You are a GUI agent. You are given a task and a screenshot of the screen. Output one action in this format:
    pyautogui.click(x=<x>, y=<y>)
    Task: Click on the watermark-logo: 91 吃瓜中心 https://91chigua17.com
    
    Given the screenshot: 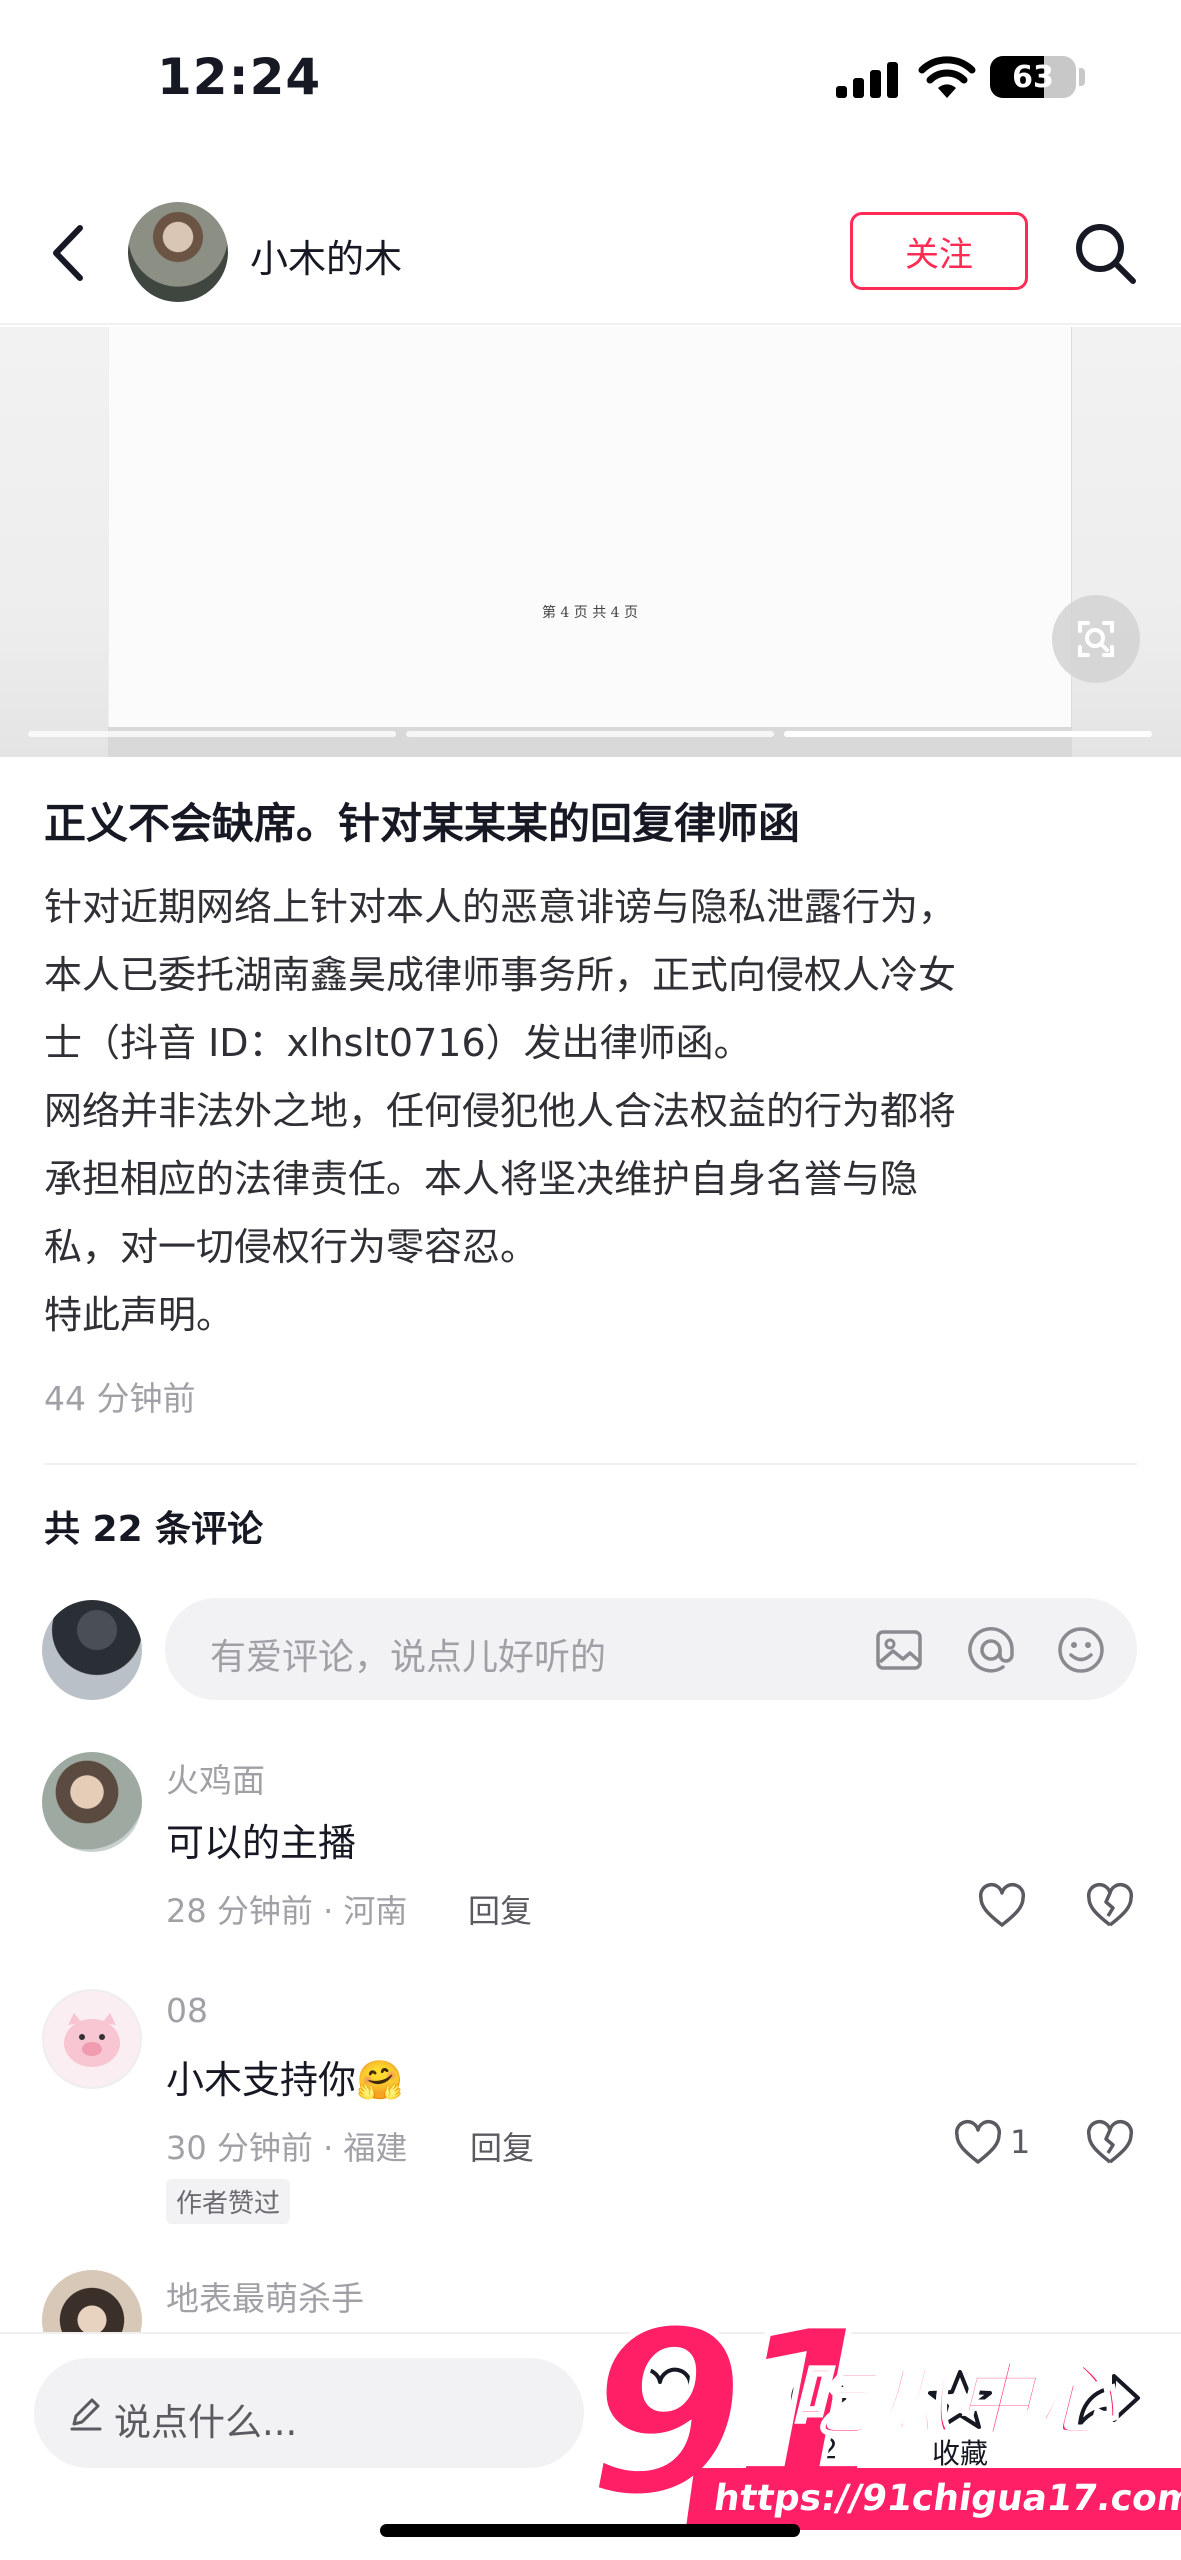 What is the action you would take?
    pyautogui.click(x=880, y=2423)
    